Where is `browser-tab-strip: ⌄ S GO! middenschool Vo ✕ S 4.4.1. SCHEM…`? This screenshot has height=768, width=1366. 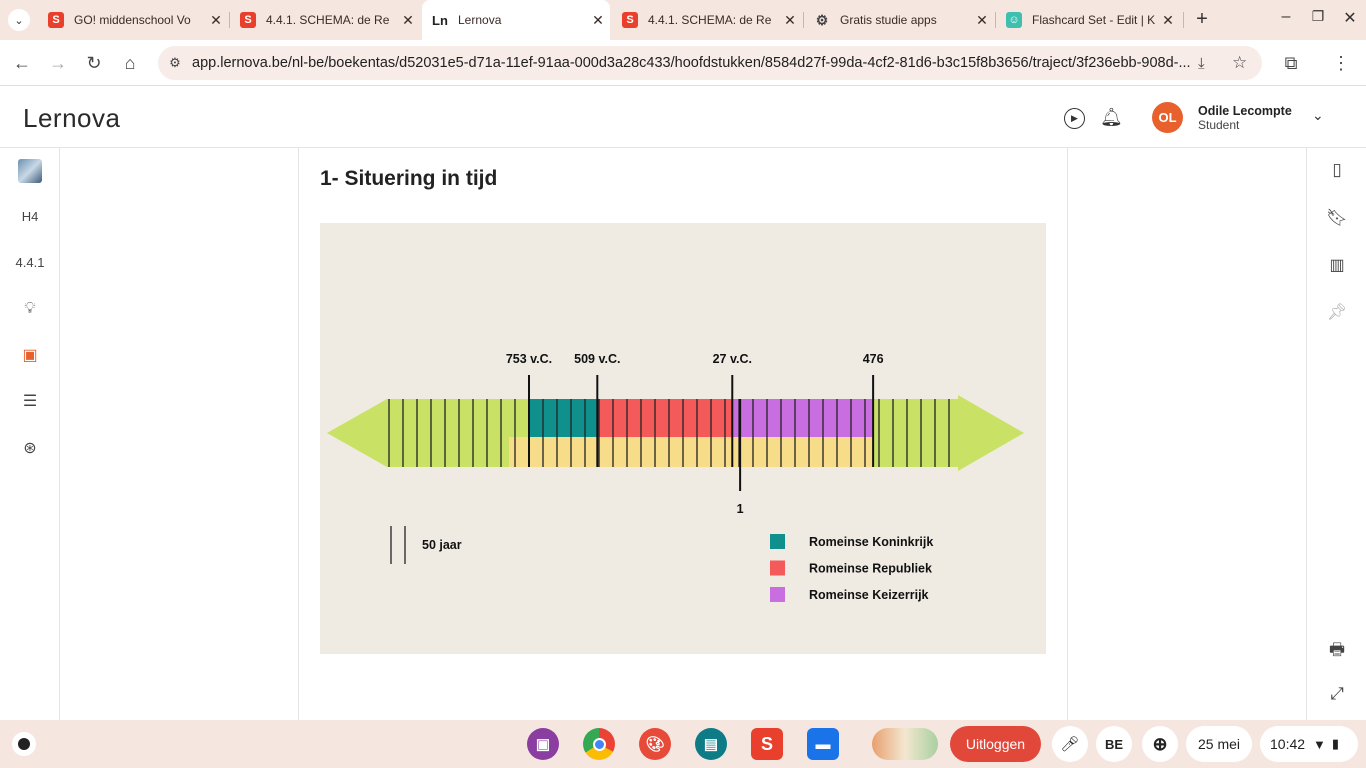
browser-tab-strip: ⌄ S GO! middenschool Vo ✕ S 4.4.1. SCHEM… is located at coordinates (683, 20).